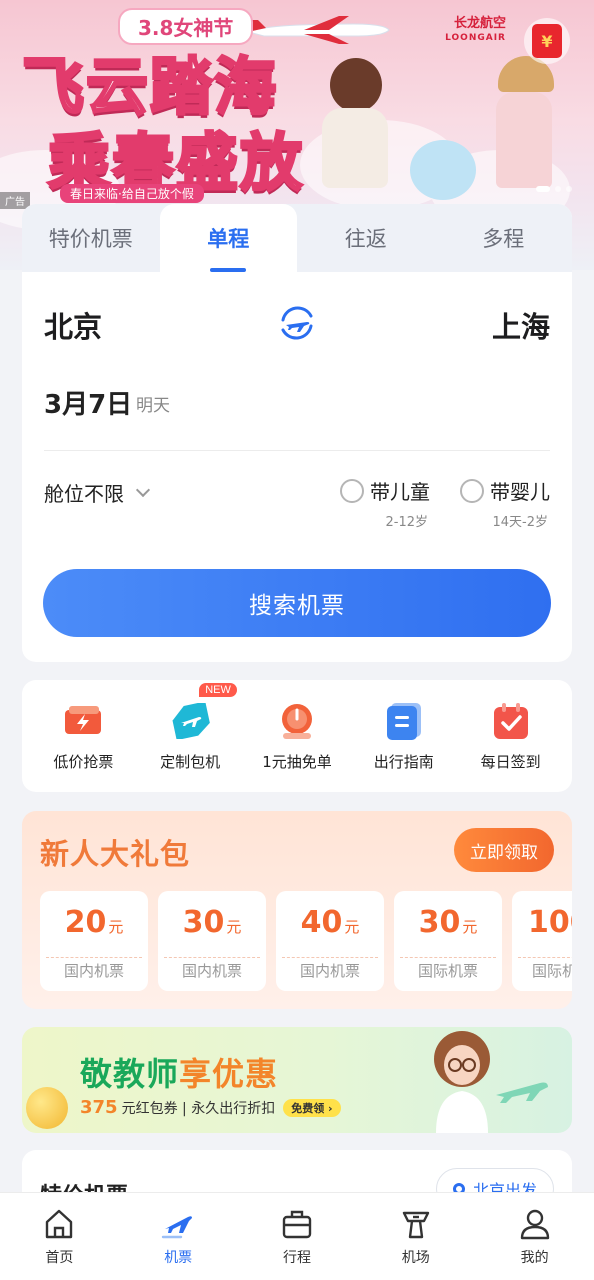 This screenshot has width=594, height=1280. I want to click on nav-trips: 行程, so click(297, 1237).